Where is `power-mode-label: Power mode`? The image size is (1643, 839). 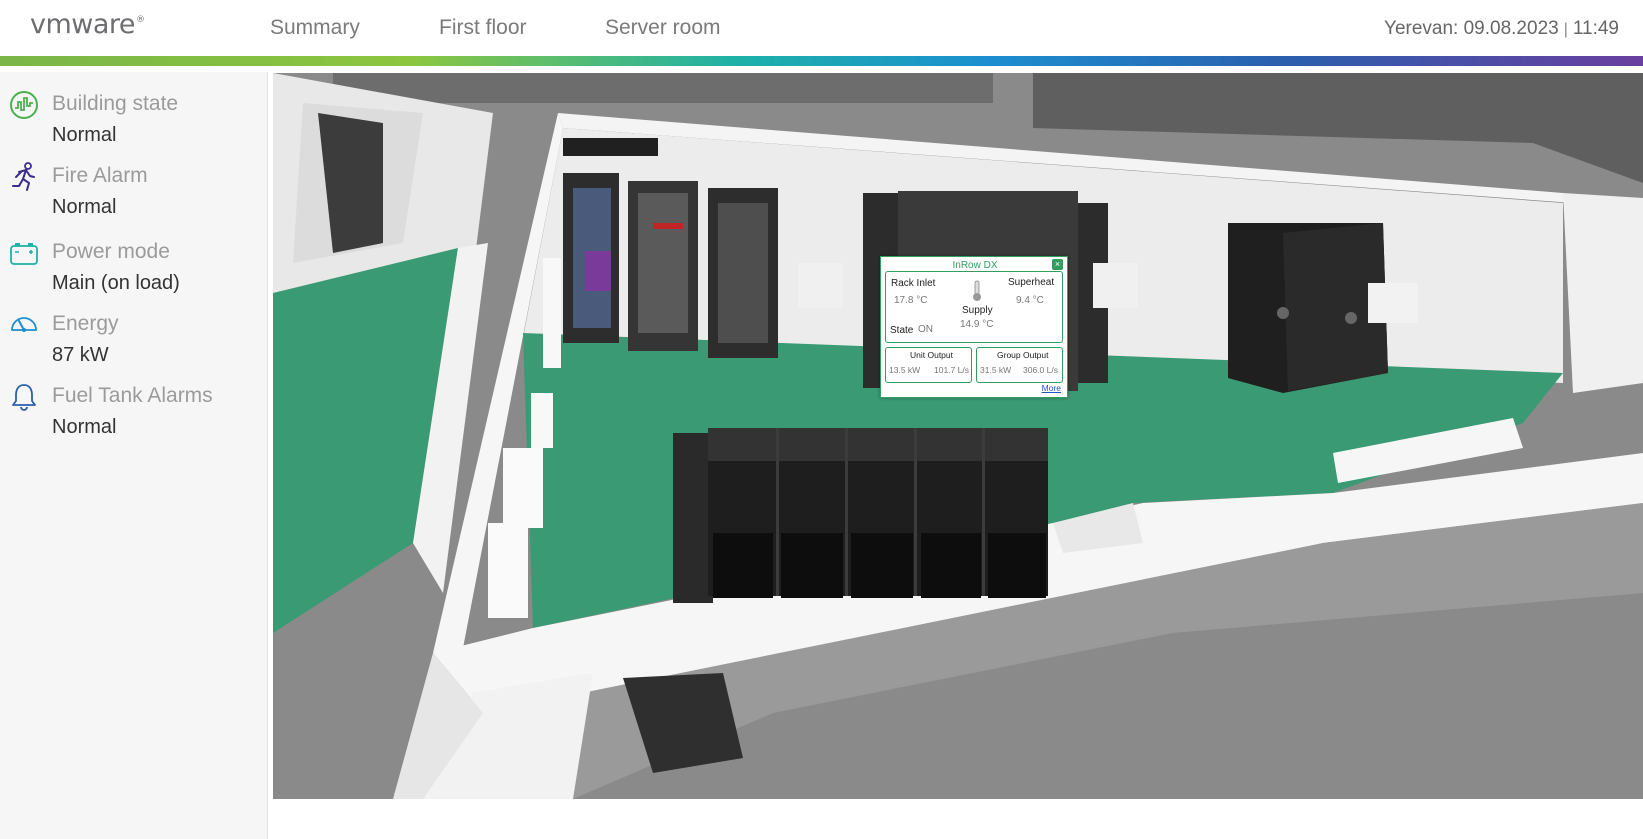 power-mode-label: Power mode is located at coordinates (111, 251).